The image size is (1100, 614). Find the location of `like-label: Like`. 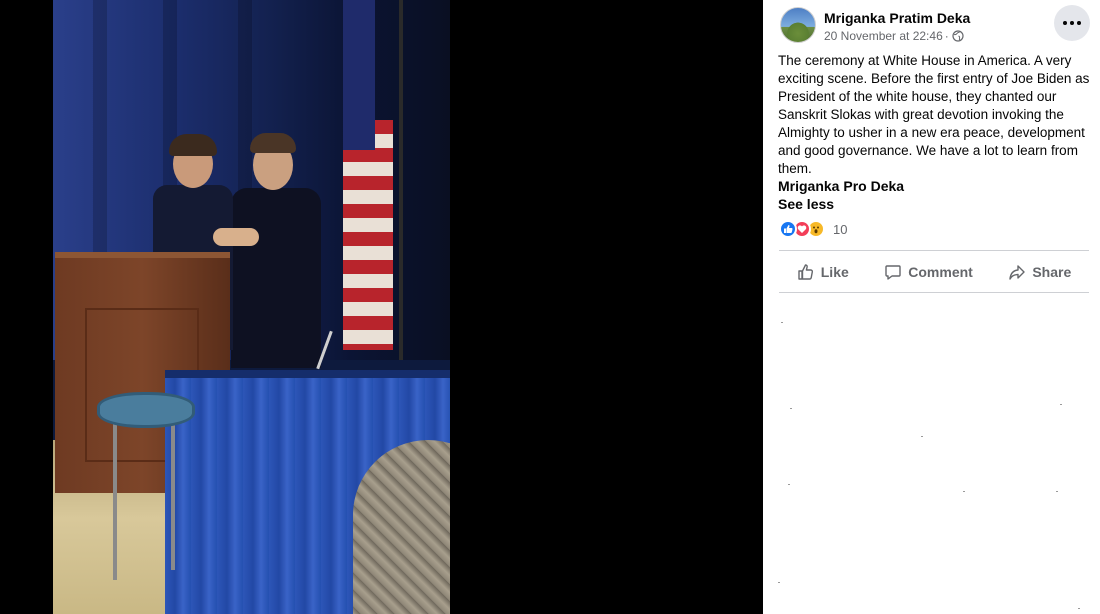

like-label: Like is located at coordinates (834, 272).